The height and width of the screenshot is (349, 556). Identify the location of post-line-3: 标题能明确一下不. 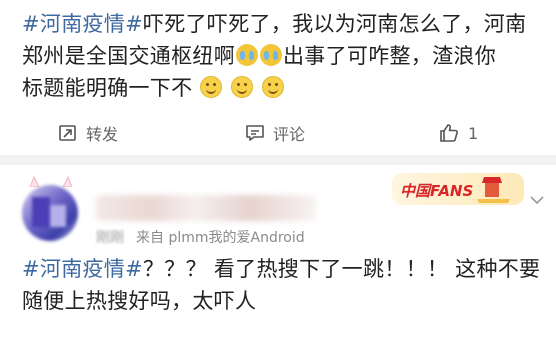
(107, 88).